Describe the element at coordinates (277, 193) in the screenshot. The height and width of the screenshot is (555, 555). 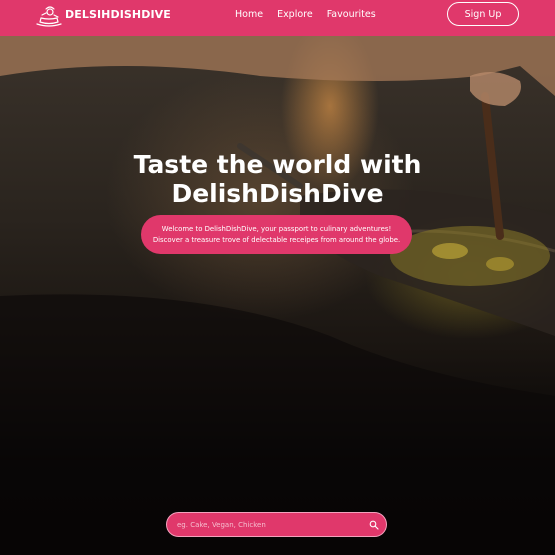
I see `hero-title-line-2: DelishDishDive` at that location.